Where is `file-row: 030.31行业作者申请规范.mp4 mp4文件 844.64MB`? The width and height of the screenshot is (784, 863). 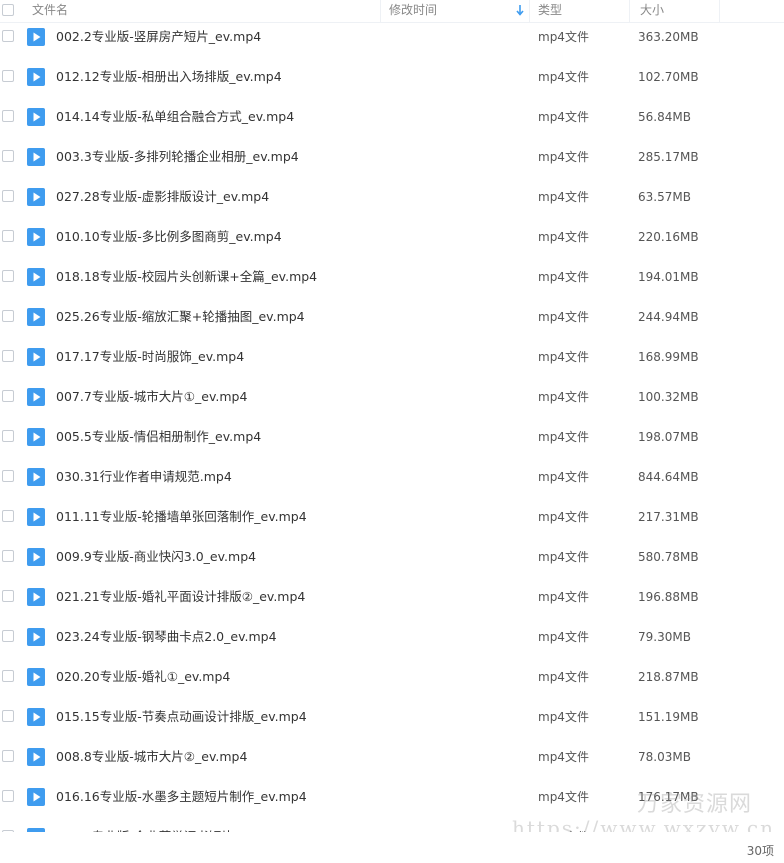
file-row: 030.31行业作者申请规范.mp4 mp4文件 844.64MB is located at coordinates (392, 482).